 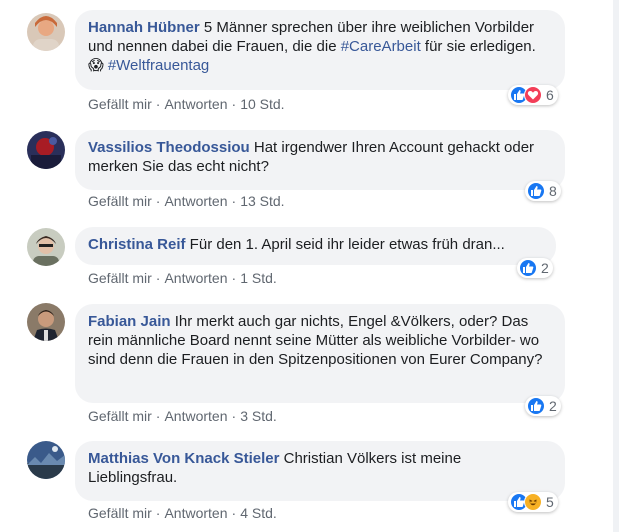 What do you see at coordinates (478, 46) in the screenshot?
I see `comment-text: für sie erledigen.` at bounding box center [478, 46].